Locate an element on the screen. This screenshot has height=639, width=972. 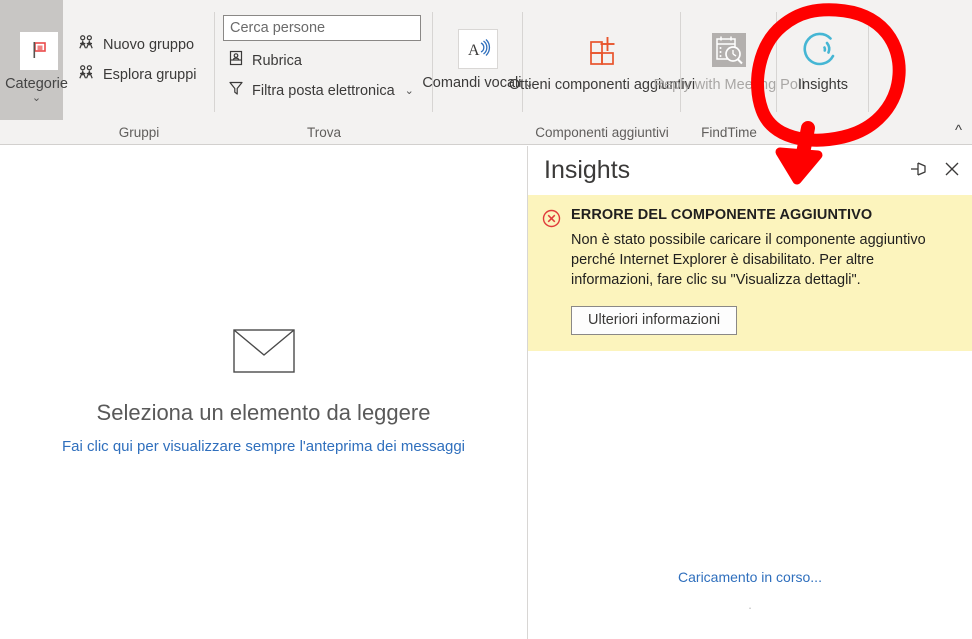
filtra-posta-button: Filtra posta elettronica ⌄ is located at coordinates (328, 91).